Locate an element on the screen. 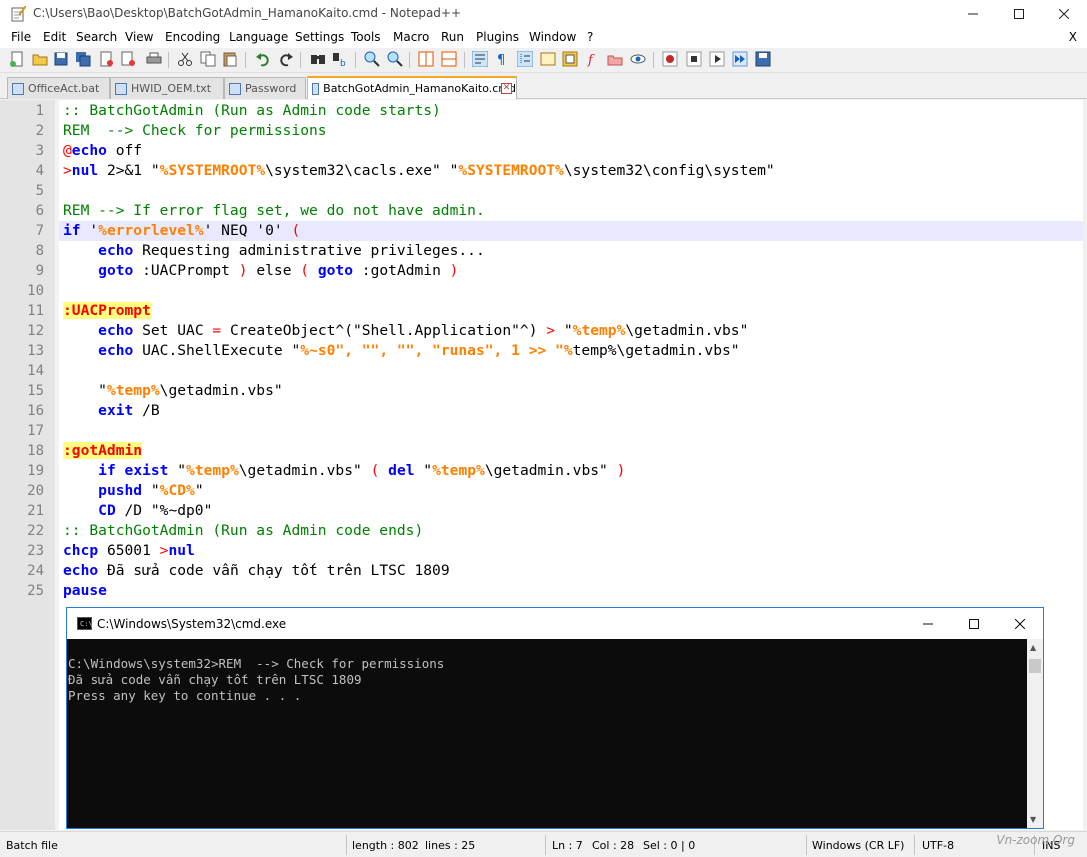 The height and width of the screenshot is (857, 1087). user-defined-language-icon is located at coordinates (548, 59).